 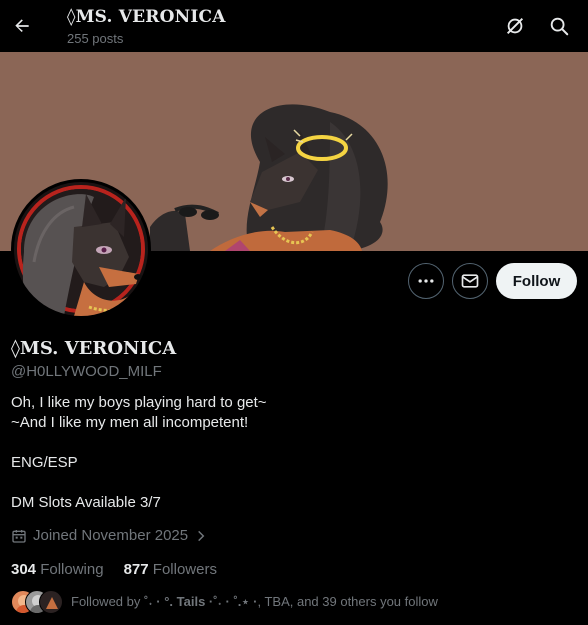 I want to click on mini-avatar, so click(x=51, y=602).